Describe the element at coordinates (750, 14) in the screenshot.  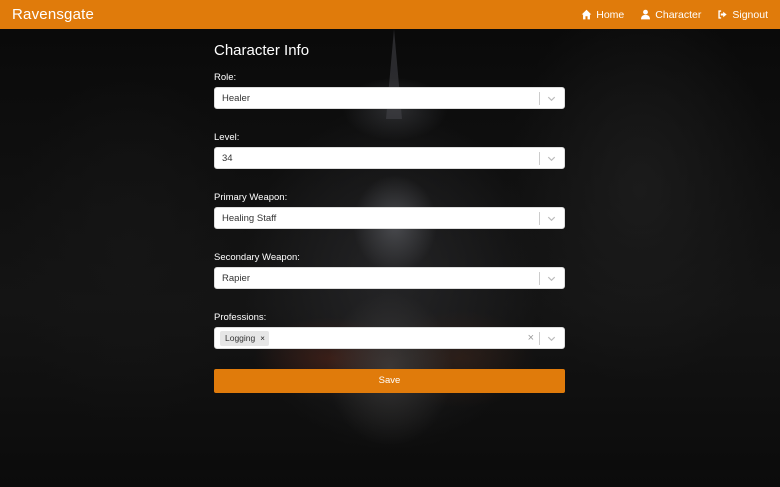
I see `nav-signout-label: Signout` at that location.